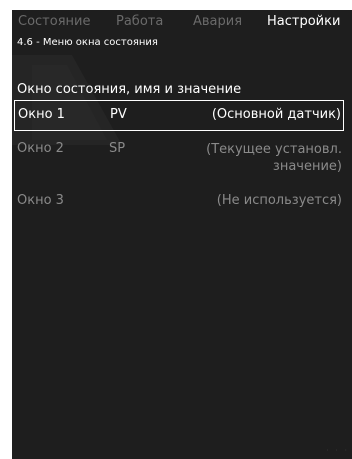 The width and height of the screenshot is (352, 459). Describe the element at coordinates (217, 22) in the screenshot. I see `tab-alarm: Авария` at that location.